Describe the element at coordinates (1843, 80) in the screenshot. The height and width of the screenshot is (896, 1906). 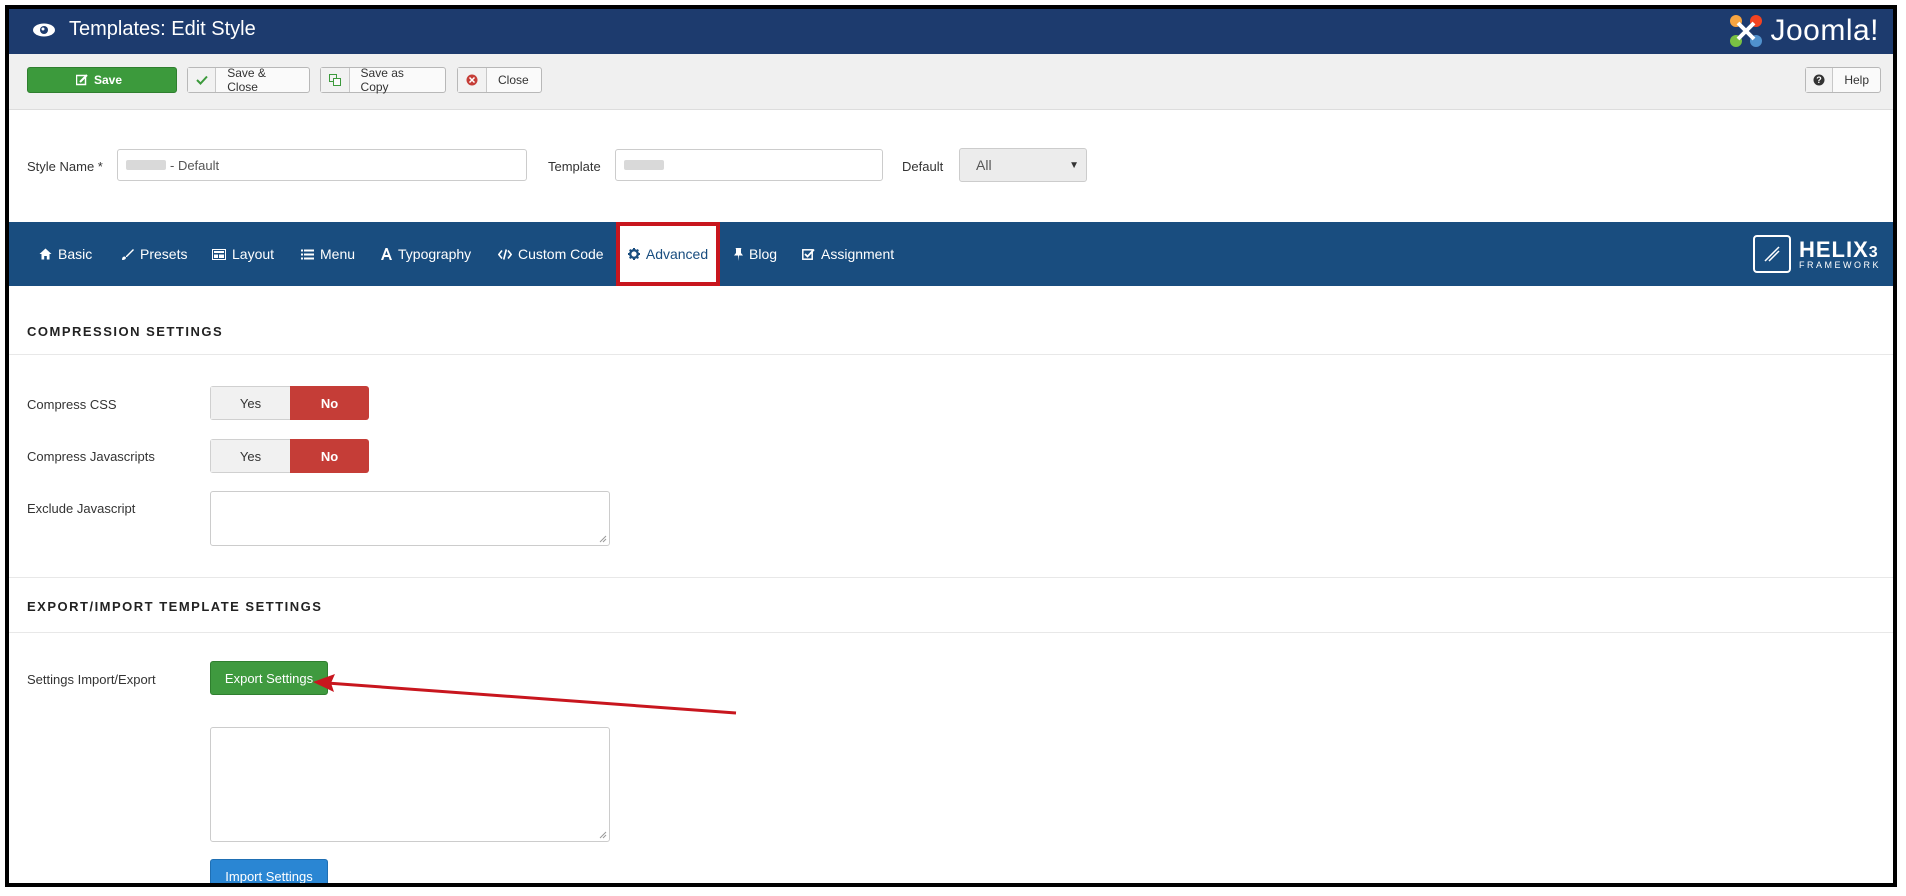
I see `help-button: ? Help` at that location.